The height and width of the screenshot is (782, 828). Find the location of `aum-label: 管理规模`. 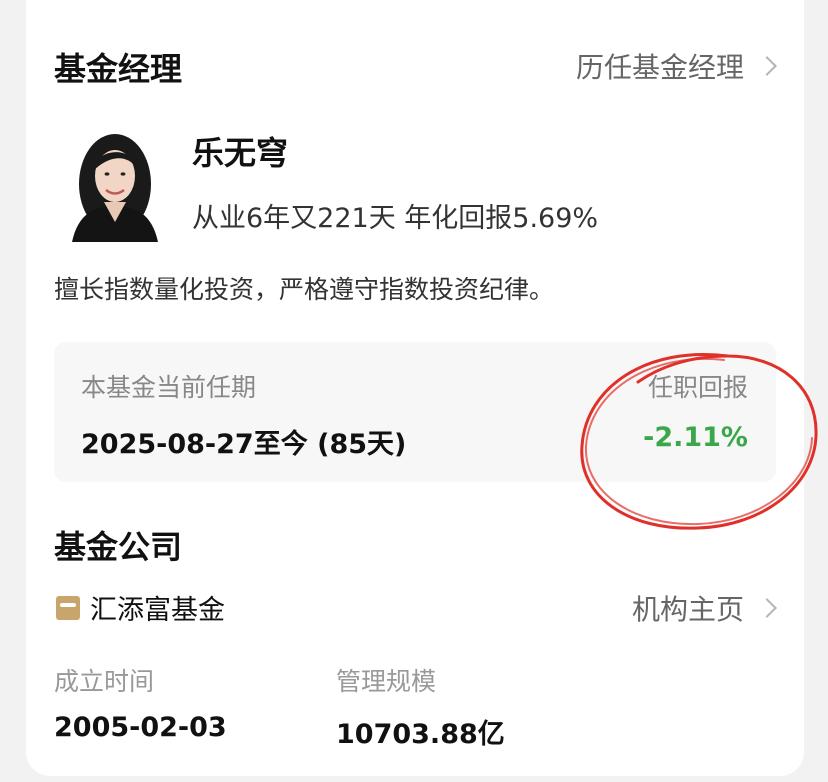

aum-label: 管理规模 is located at coordinates (386, 681).